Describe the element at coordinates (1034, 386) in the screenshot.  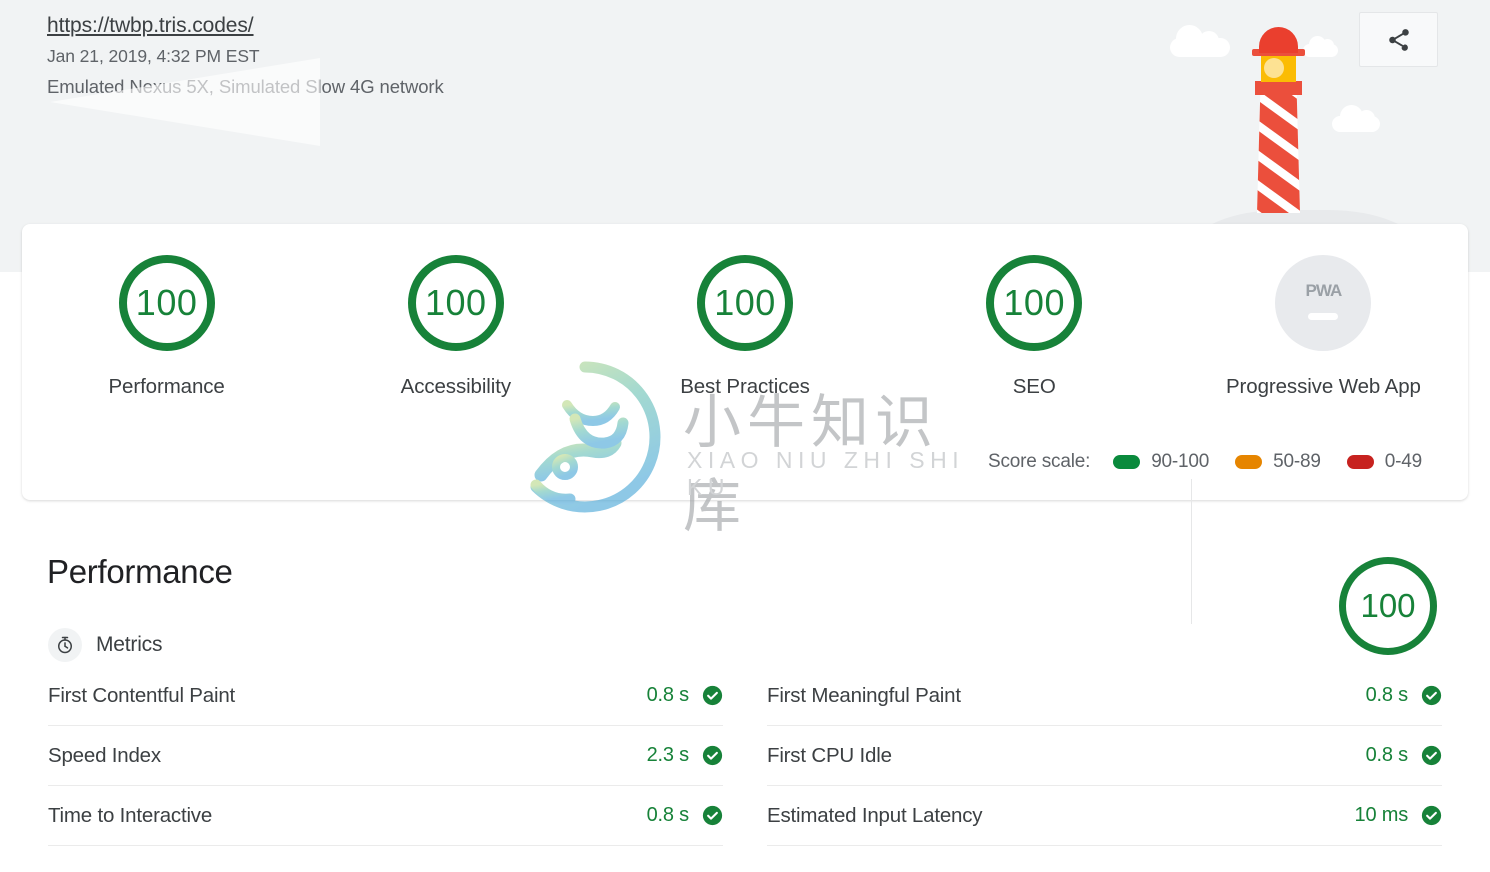
I see `score-label: SEO` at that location.